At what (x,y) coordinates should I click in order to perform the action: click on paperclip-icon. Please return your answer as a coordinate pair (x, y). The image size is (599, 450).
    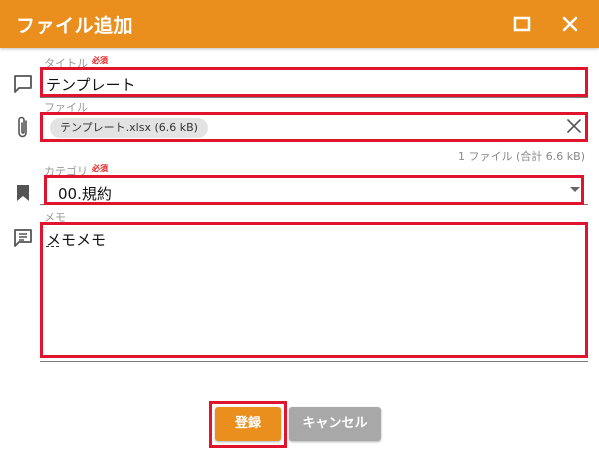
    Looking at the image, I should click on (22, 127).